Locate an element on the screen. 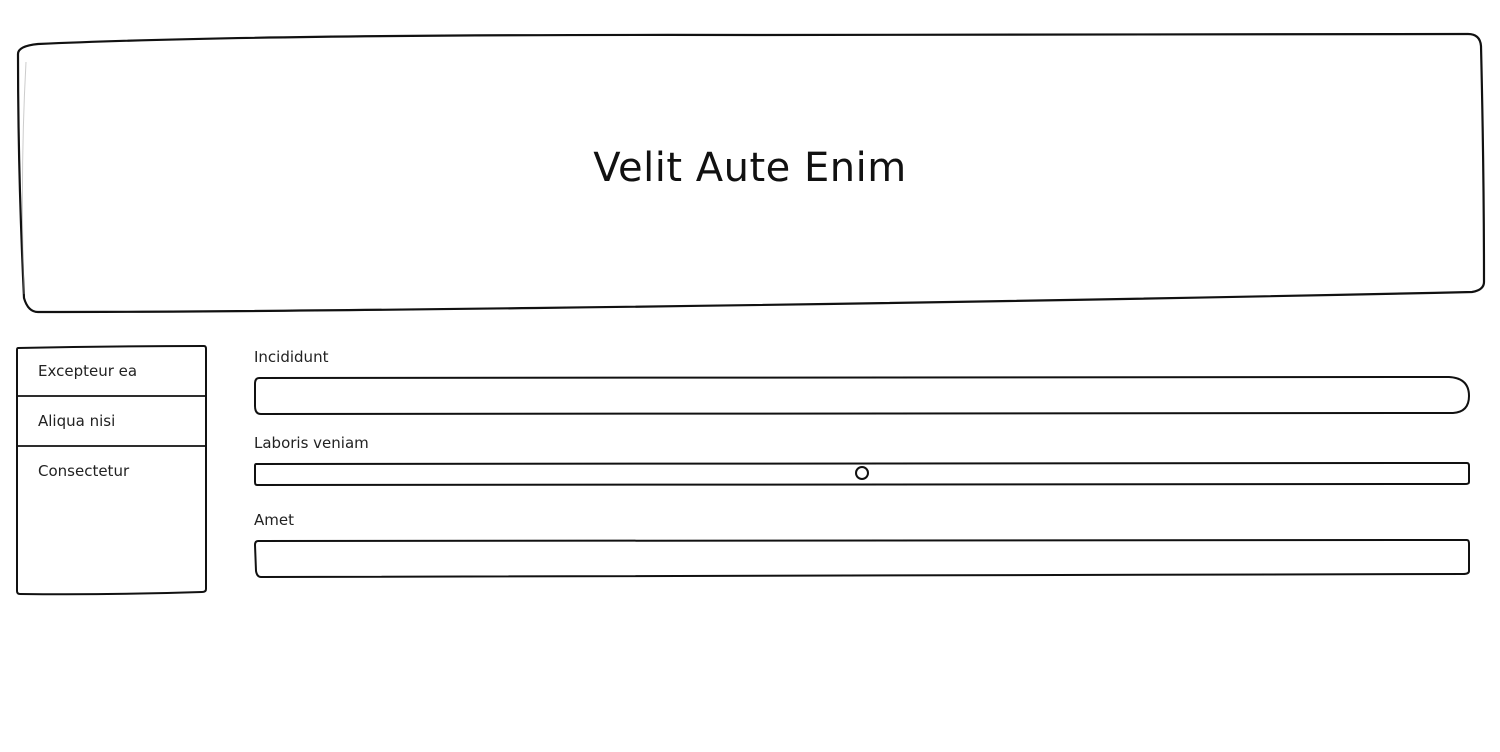 The width and height of the screenshot is (1500, 752). slider-handle is located at coordinates (862, 473).